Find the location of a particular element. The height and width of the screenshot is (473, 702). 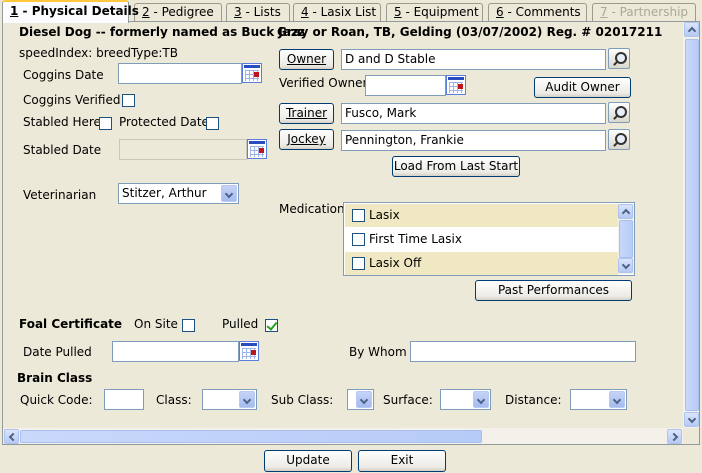

brain-class-heading: Brain Class is located at coordinates (55, 378).